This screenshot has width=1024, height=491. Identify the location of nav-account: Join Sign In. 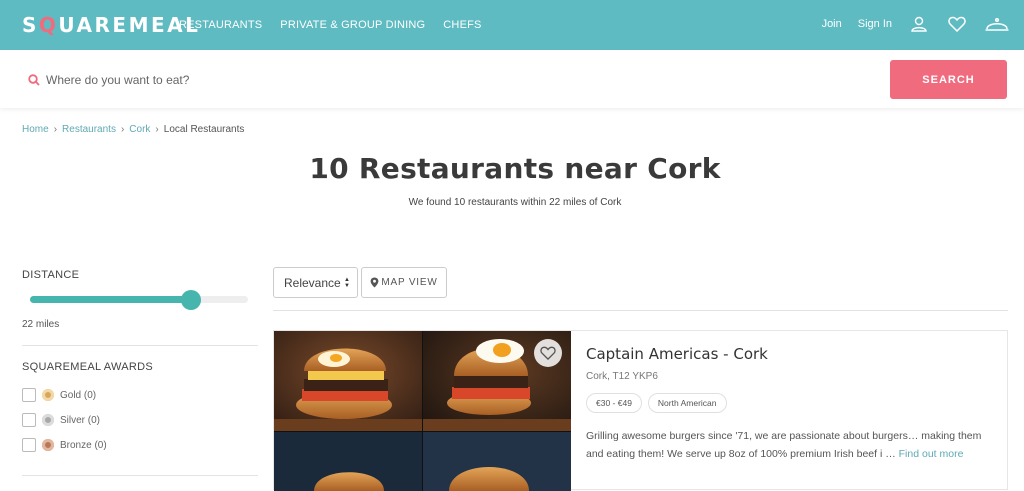
(916, 24).